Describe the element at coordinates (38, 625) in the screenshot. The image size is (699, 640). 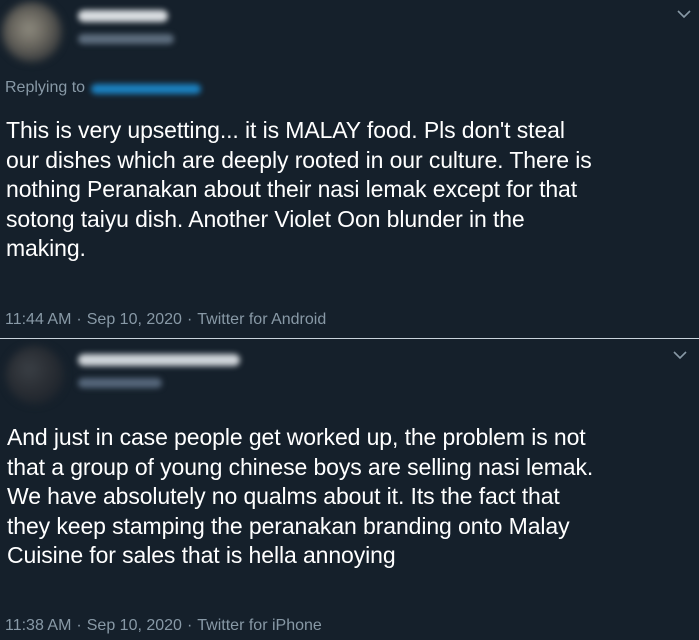
I see `tweet-time: 11:38 AM` at that location.